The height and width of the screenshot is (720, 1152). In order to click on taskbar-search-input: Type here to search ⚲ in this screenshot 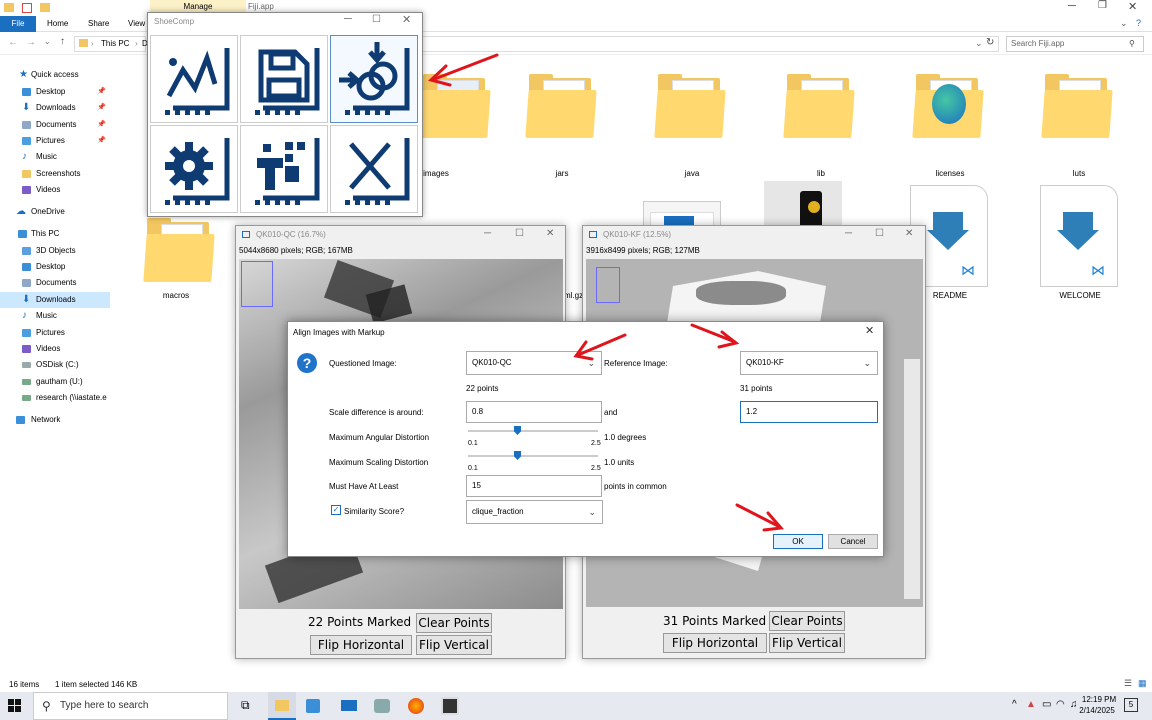, I will do `click(130, 706)`.